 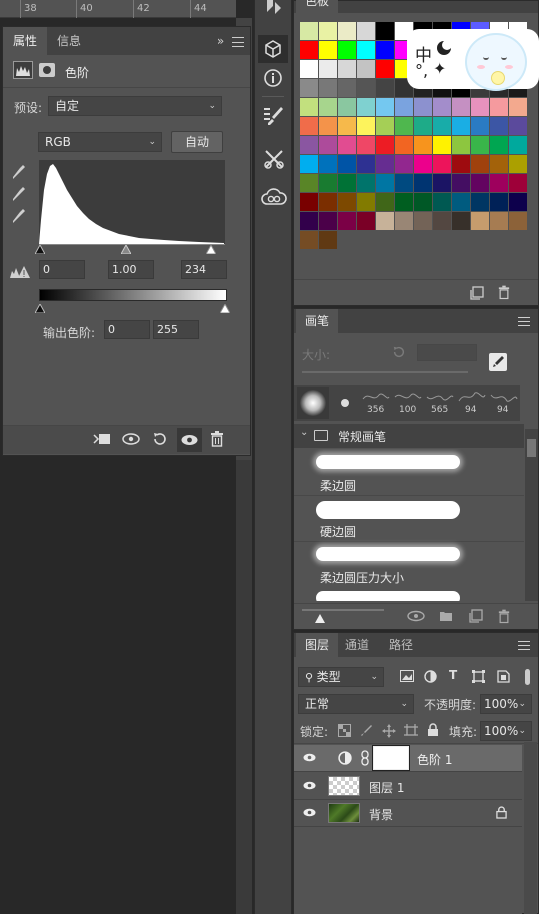 I want to click on opacity-field: 100% ⌄, so click(x=506, y=704).